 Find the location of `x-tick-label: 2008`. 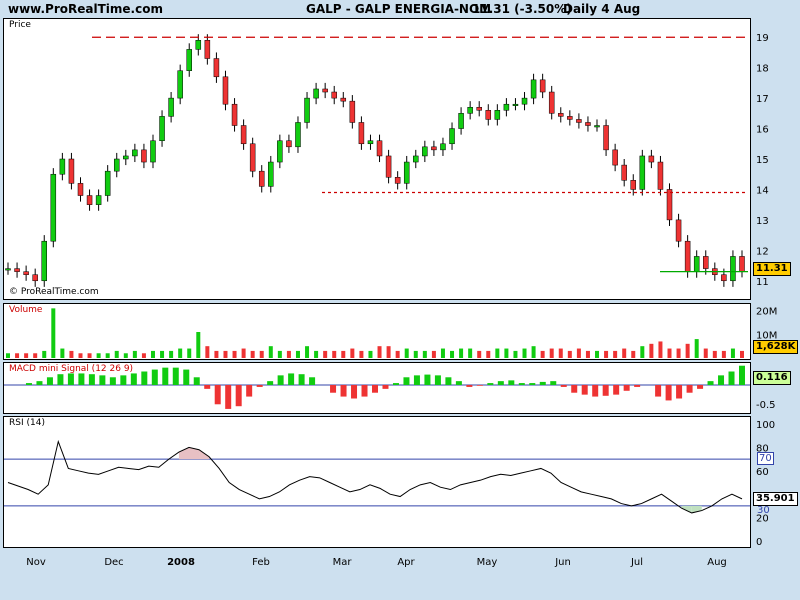

x-tick-label: 2008 is located at coordinates (181, 562).